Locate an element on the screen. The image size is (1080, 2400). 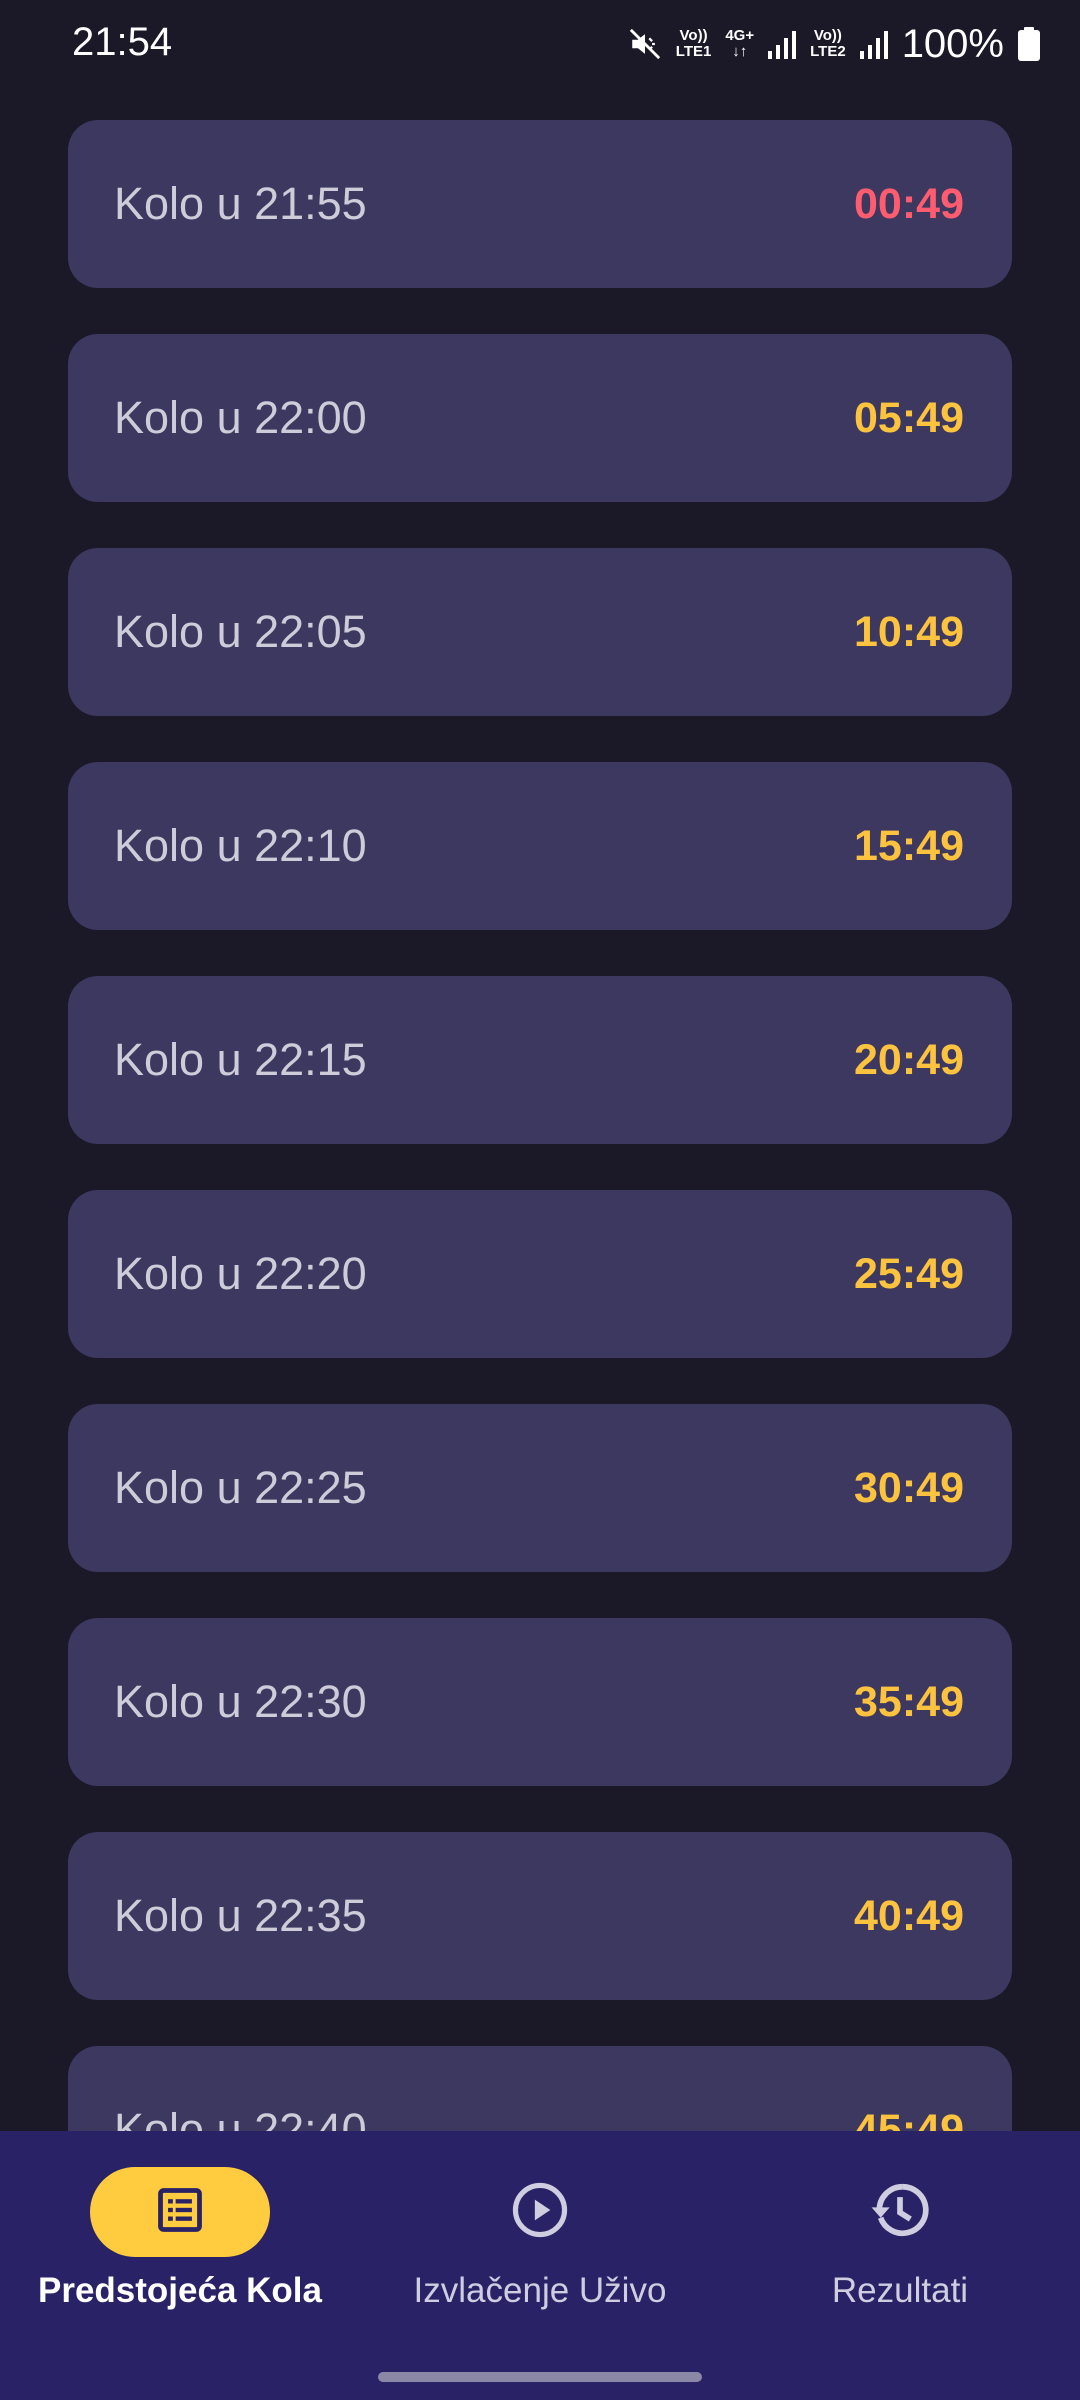
round-label: Kolo u 21:55 is located at coordinates (240, 203).